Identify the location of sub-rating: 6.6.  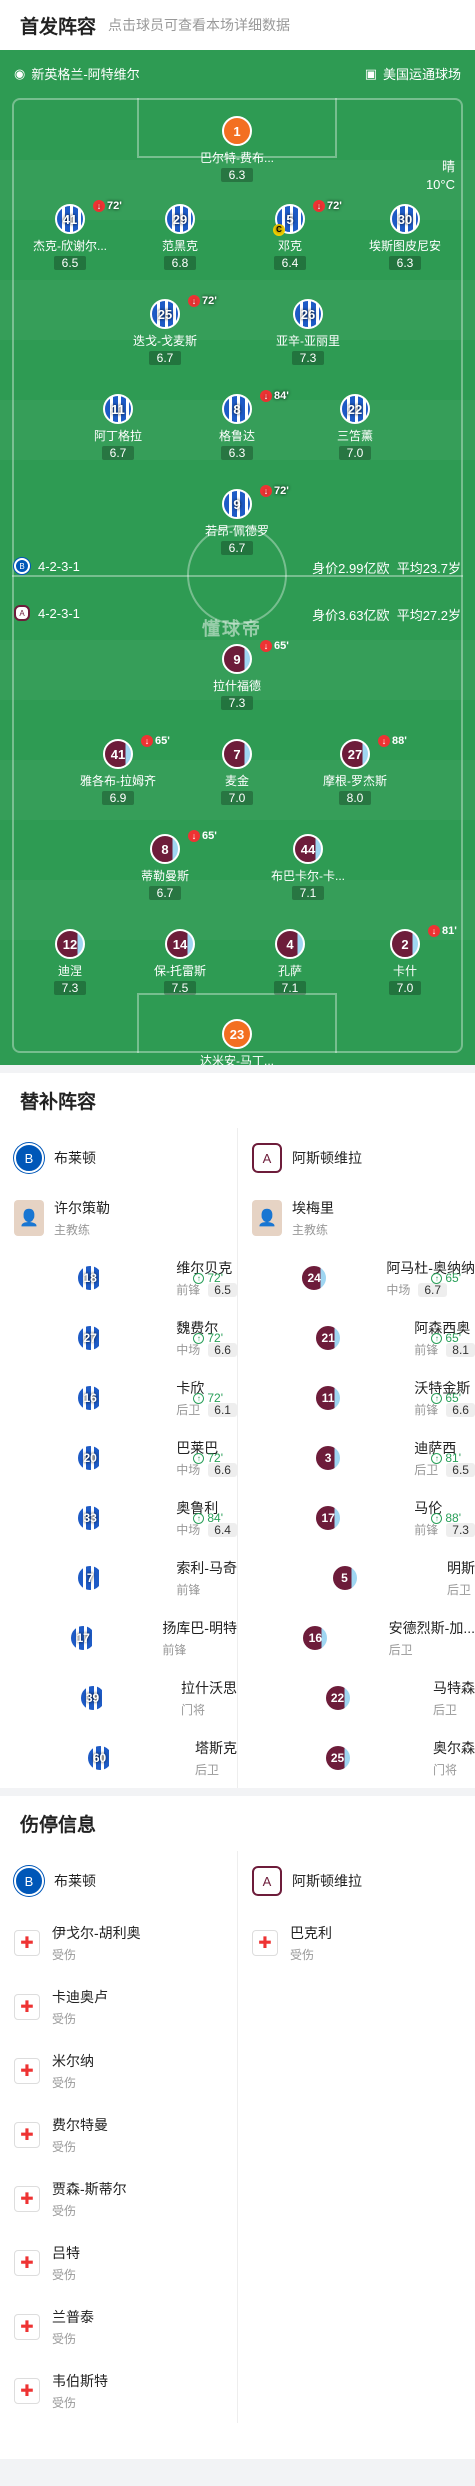
(460, 1410).